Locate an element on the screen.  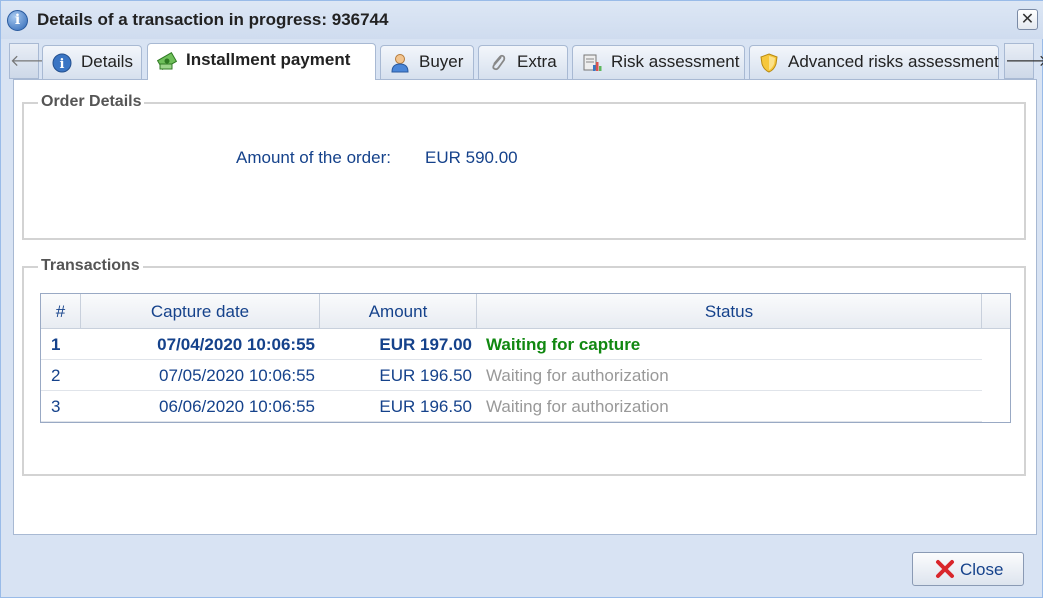
row-number-cell: 2 is located at coordinates (56, 375).